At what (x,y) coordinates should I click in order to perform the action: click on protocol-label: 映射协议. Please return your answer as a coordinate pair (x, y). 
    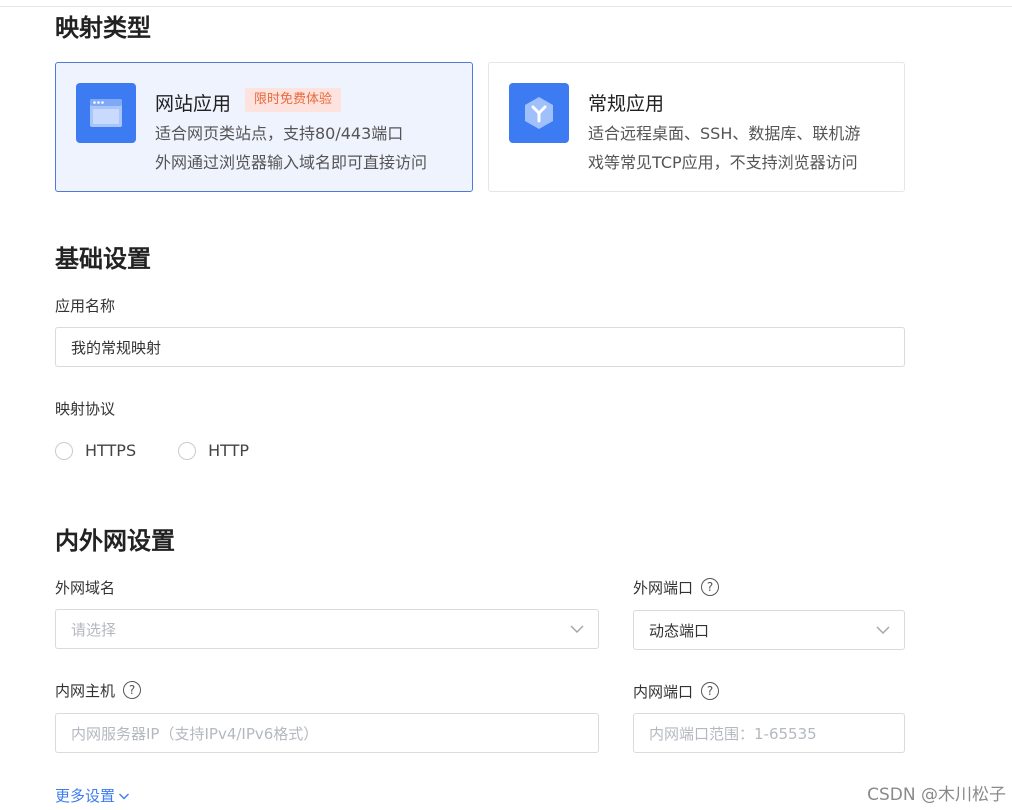
    Looking at the image, I should click on (85, 409).